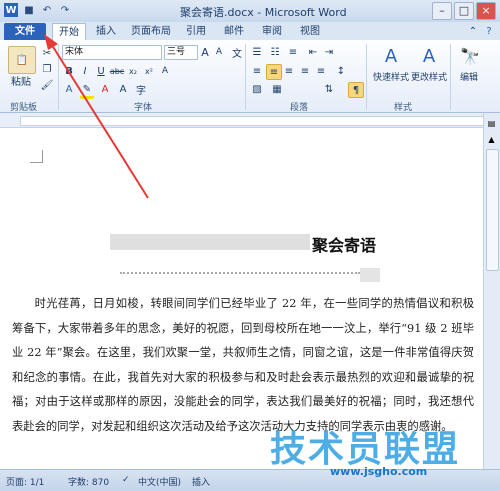 Image resolution: width=500 pixels, height=491 pixels. Describe the element at coordinates (106, 31) in the screenshot. I see `tab-insert: 插入` at that location.